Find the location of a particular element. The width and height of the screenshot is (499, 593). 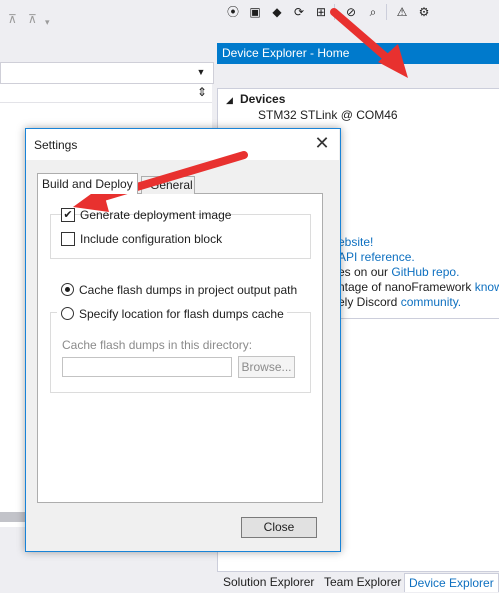

network-config-icon: ⊞ is located at coordinates (321, 12).